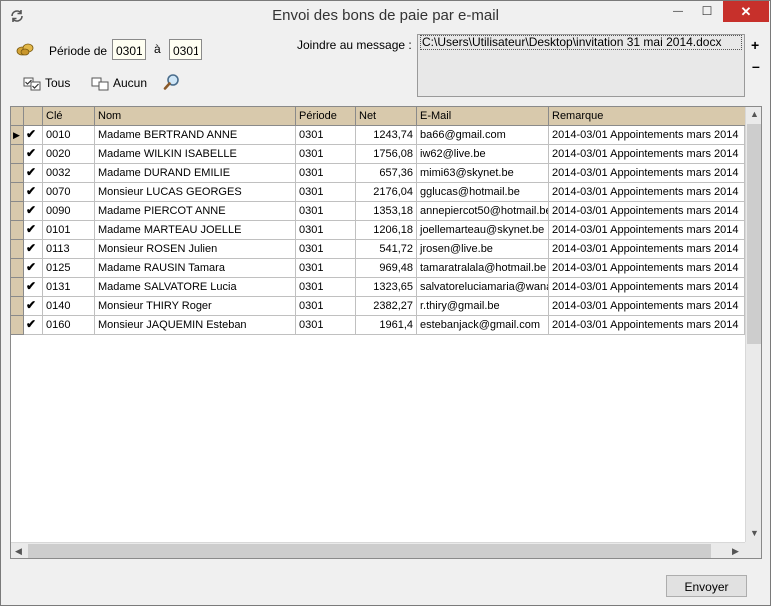 Image resolution: width=771 pixels, height=606 pixels. Describe the element at coordinates (69, 211) in the screenshot. I see `cell-cle: 0090` at that location.